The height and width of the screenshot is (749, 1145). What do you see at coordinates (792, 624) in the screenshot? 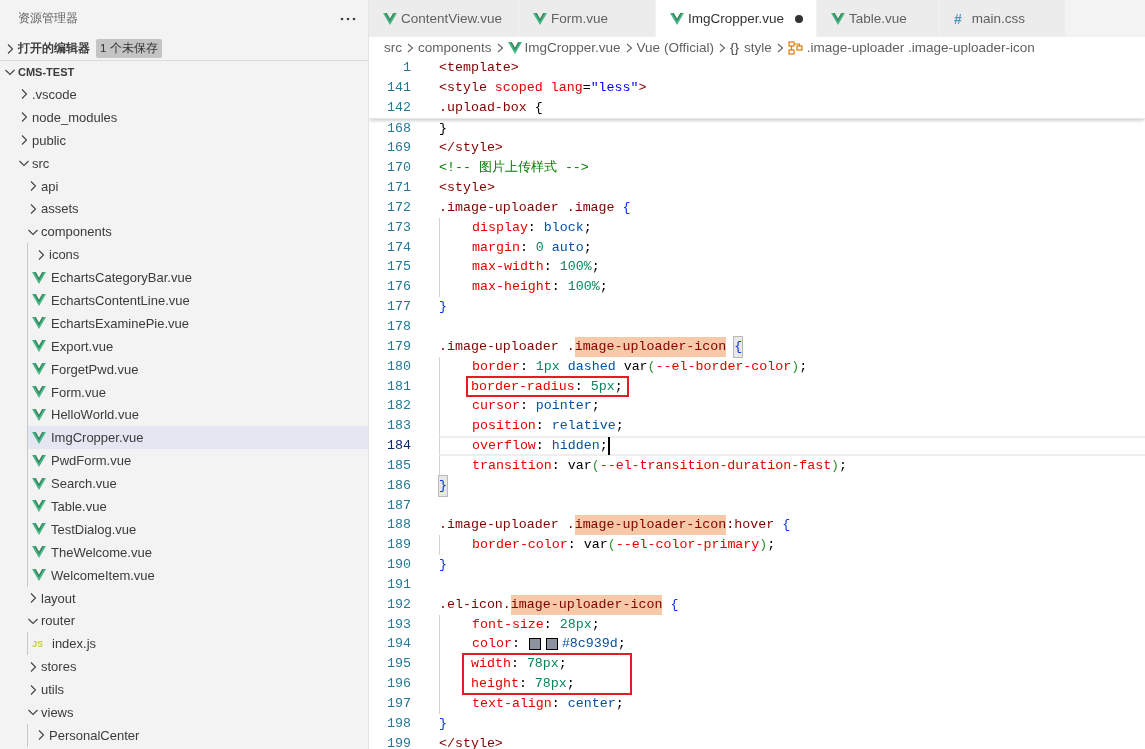
I see `code-line: font-size: 28px;` at bounding box center [792, 624].